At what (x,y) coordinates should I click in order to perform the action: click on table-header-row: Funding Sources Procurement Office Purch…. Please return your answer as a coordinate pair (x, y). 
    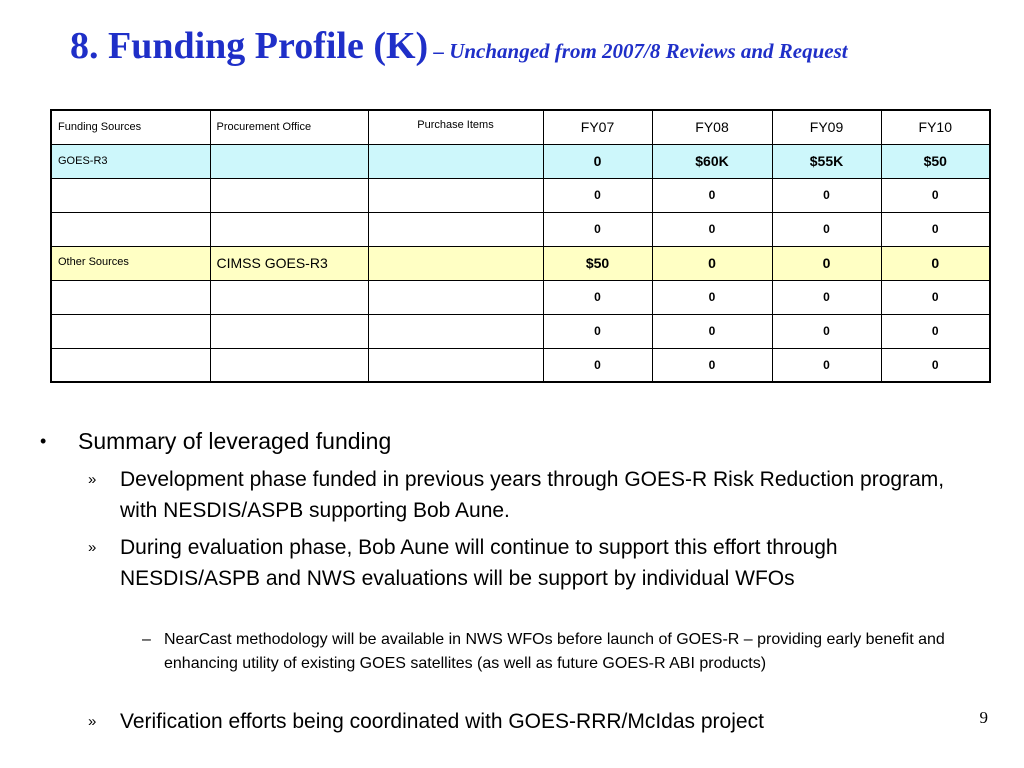
    Looking at the image, I should click on (520, 127).